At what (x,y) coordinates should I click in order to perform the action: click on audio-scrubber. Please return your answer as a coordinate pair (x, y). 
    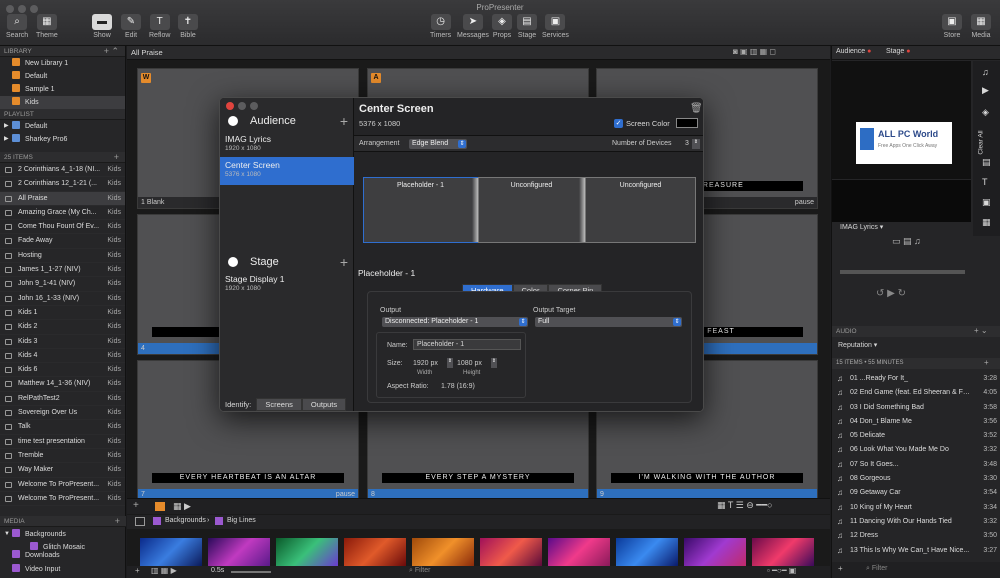
    Looking at the image, I should click on (902, 272).